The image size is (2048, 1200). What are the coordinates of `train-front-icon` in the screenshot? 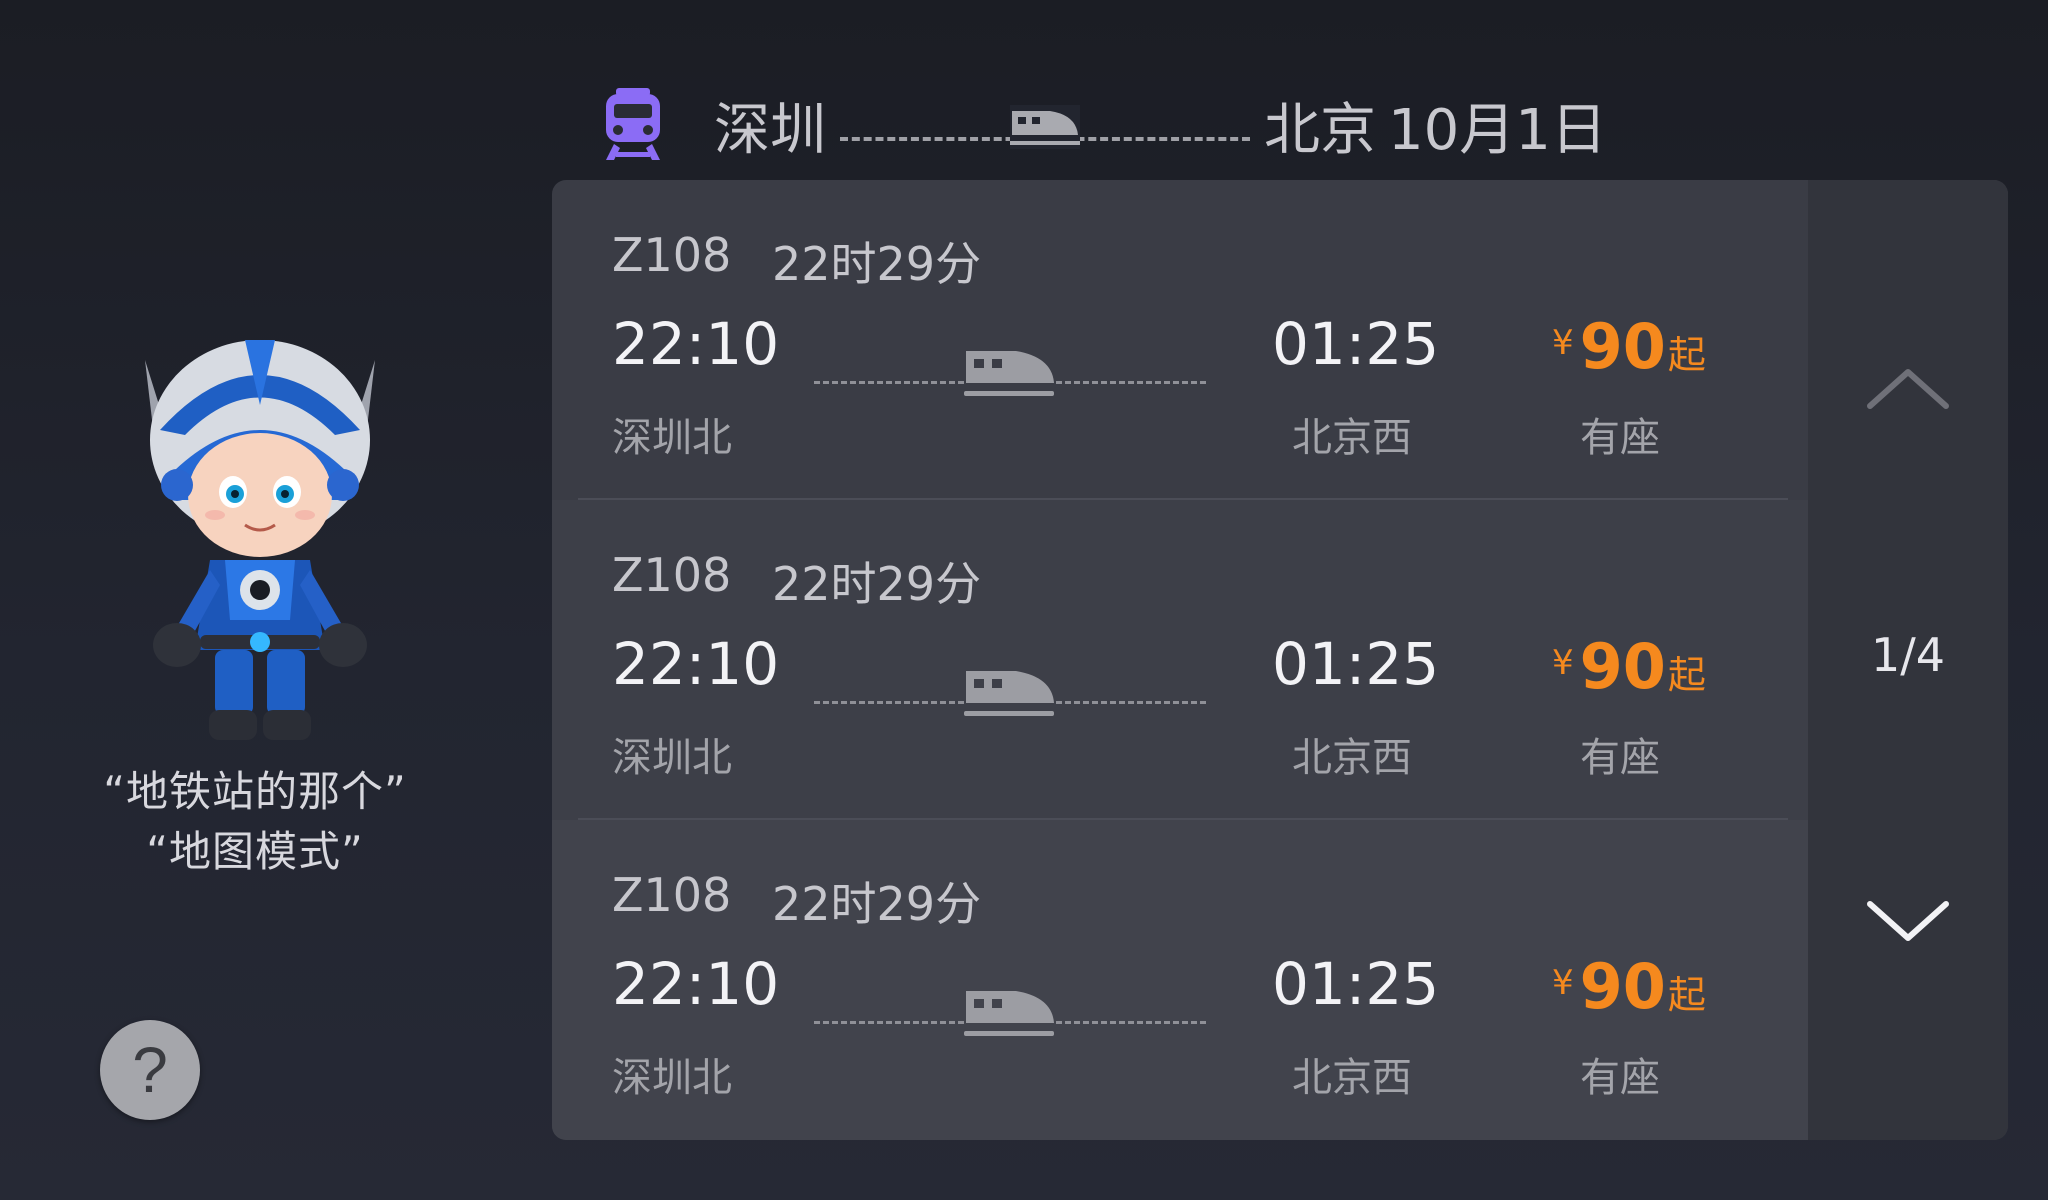 It's located at (633, 124).